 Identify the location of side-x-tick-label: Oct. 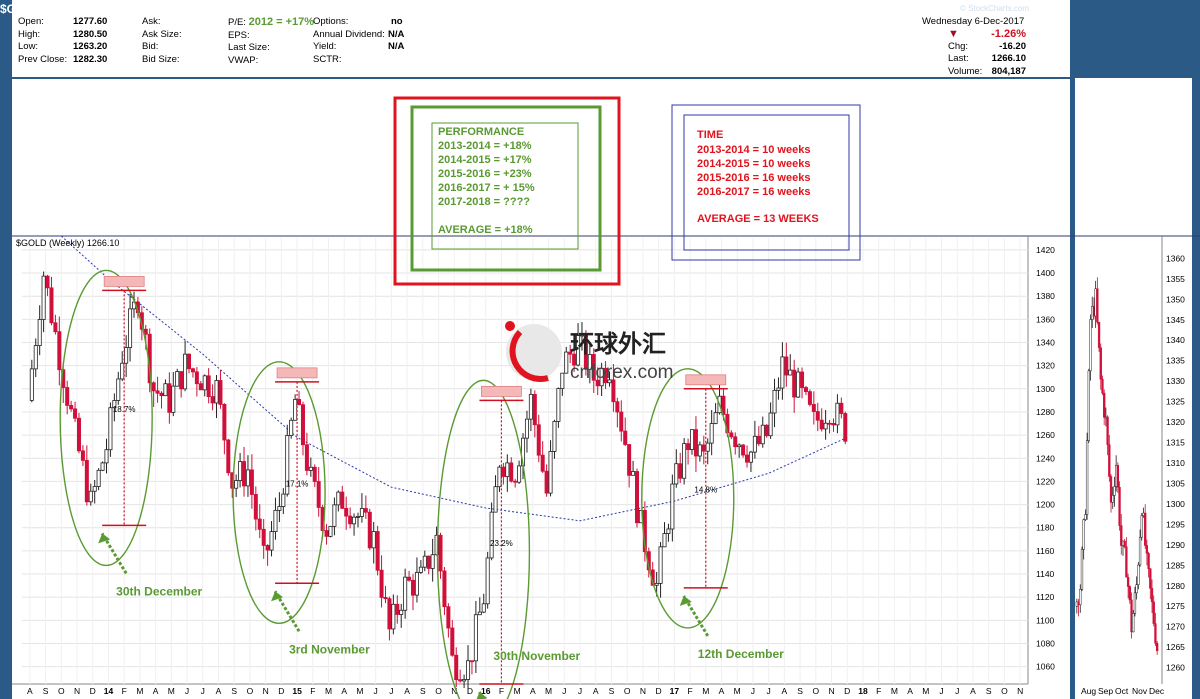
(1122, 691).